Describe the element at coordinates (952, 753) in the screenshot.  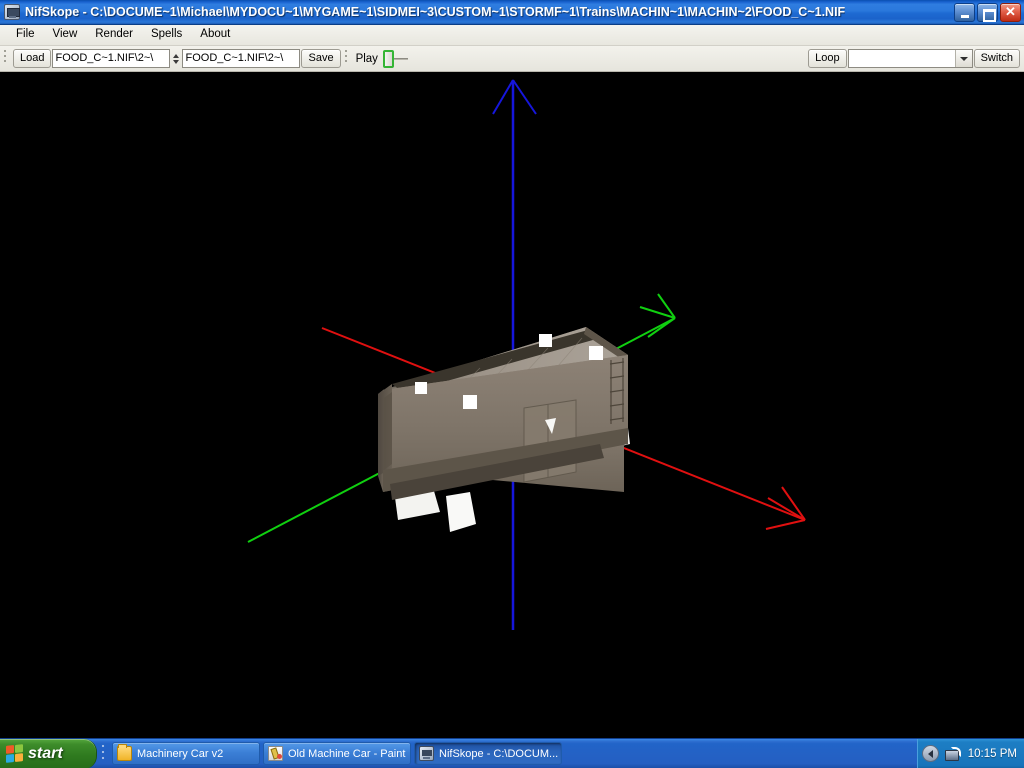
I see `network-icon` at that location.